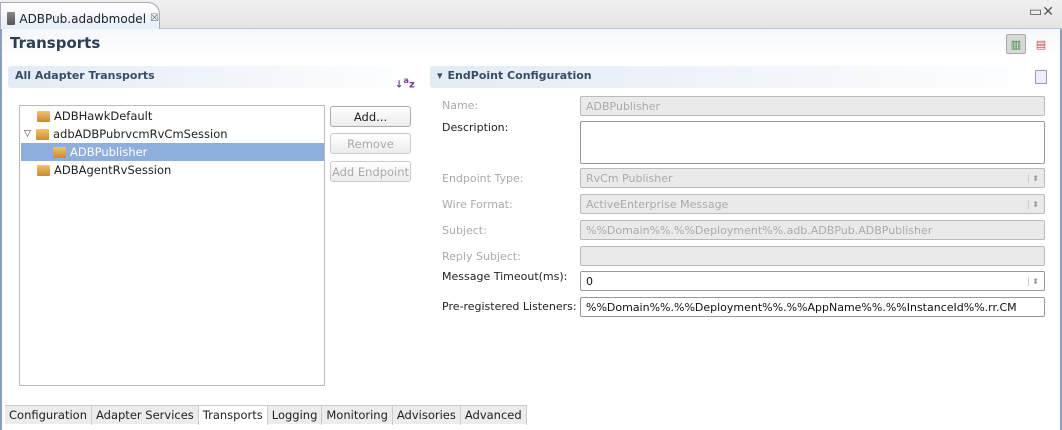 Image resolution: width=1062 pixels, height=430 pixels. What do you see at coordinates (440, 75) in the screenshot?
I see `collapse-triangle-icon: ▾` at bounding box center [440, 75].